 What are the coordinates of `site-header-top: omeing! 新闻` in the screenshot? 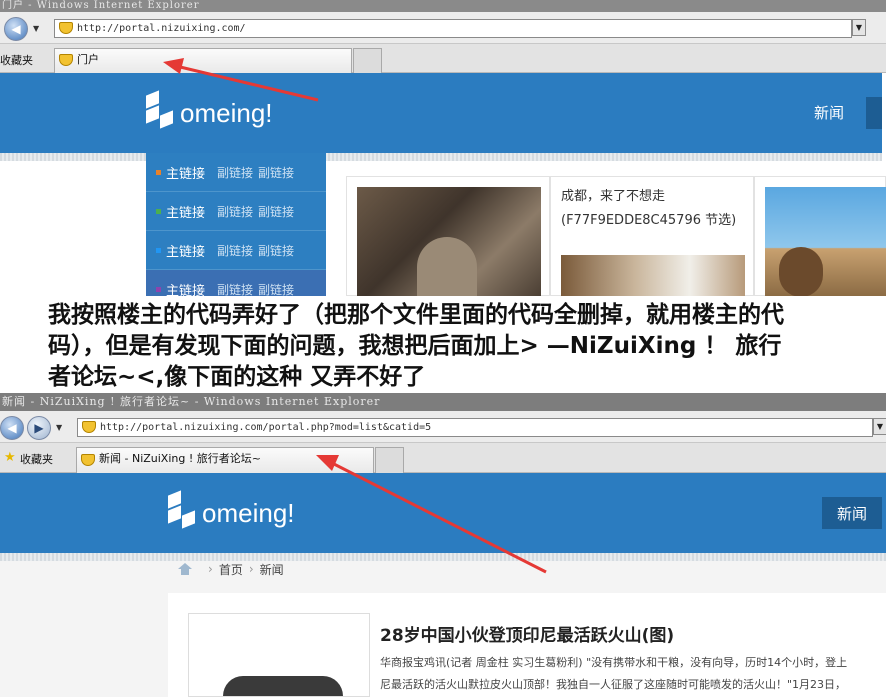 It's located at (441, 113).